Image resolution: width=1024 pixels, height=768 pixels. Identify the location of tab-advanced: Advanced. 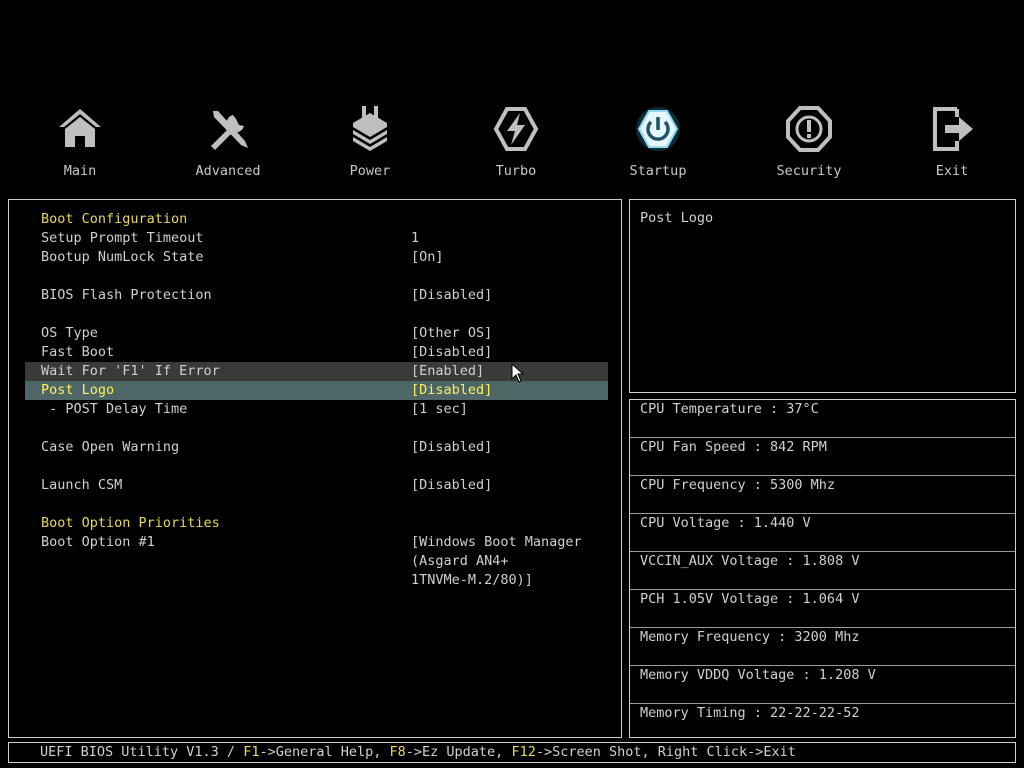
(228, 143).